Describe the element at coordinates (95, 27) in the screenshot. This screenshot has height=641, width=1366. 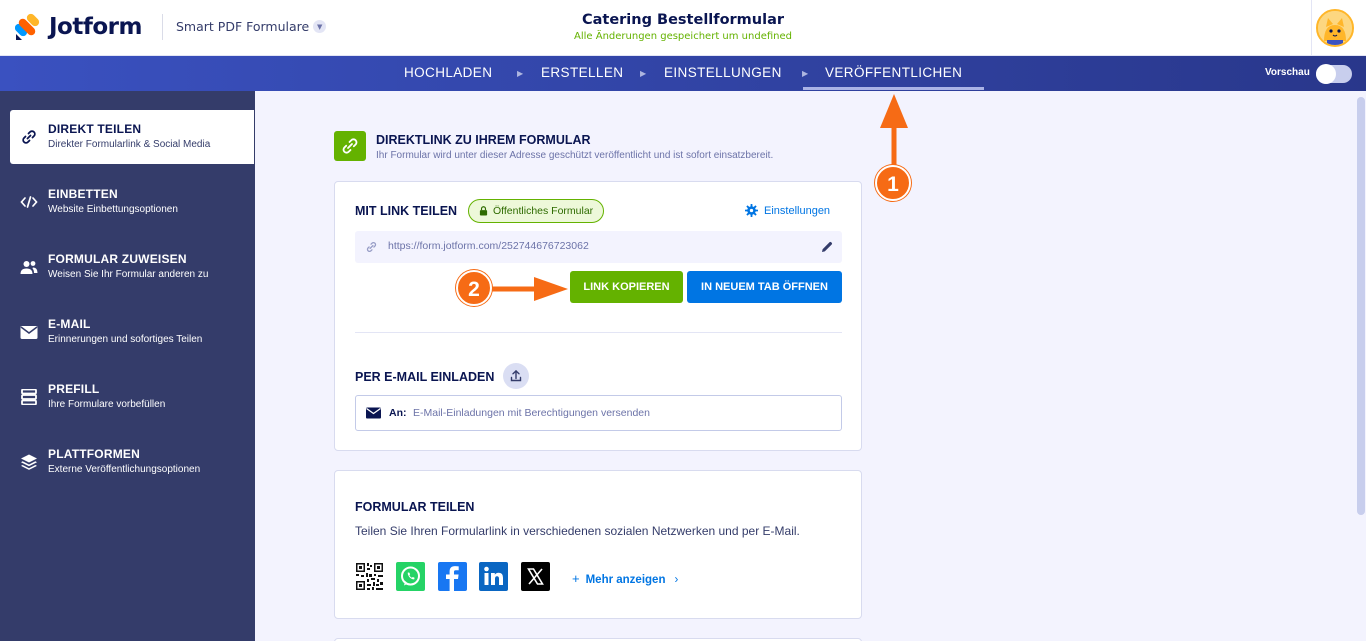
I see `brand-name: Jotform` at that location.